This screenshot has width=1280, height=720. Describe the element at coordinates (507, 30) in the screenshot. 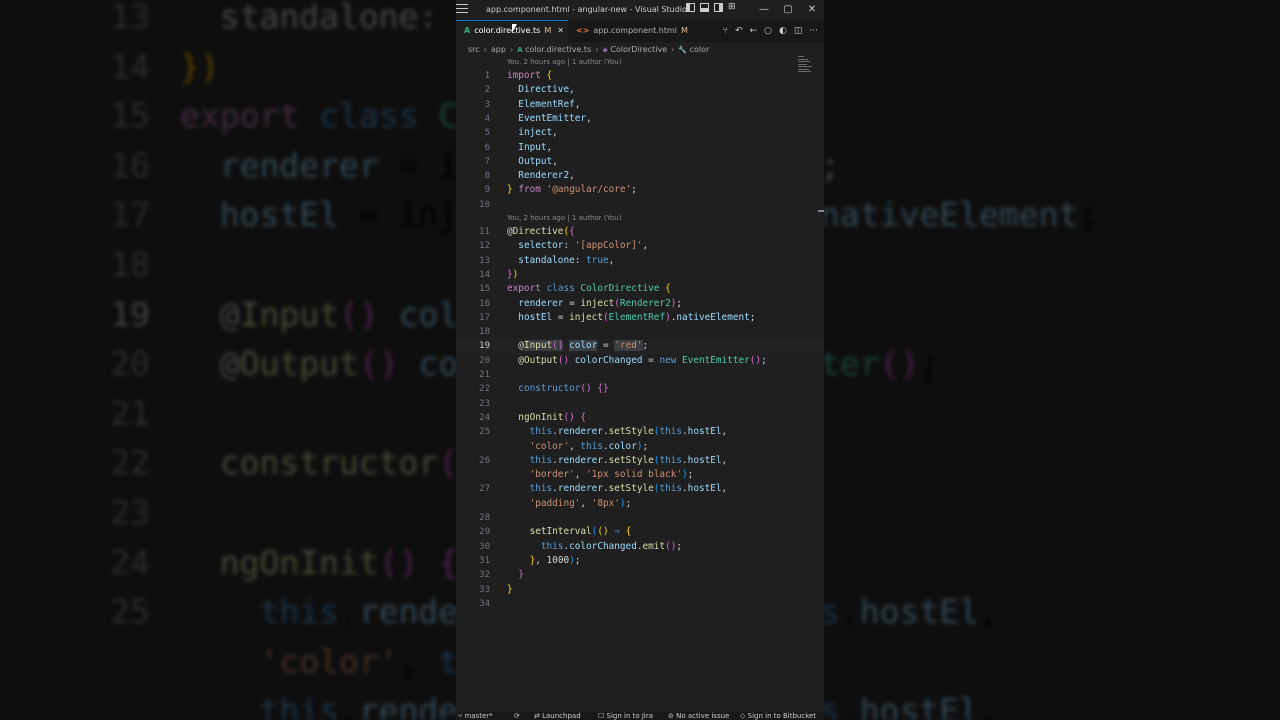

I see `tab-label: color.directive.ts` at that location.